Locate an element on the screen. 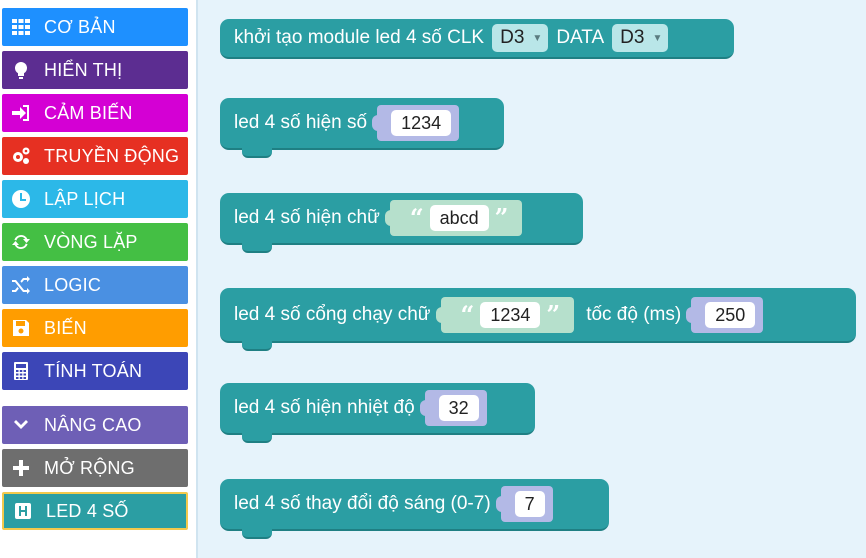 The image size is (866, 558). block-show-temperature: led 4 số hiện nhiệt độ 32 is located at coordinates (377, 413).